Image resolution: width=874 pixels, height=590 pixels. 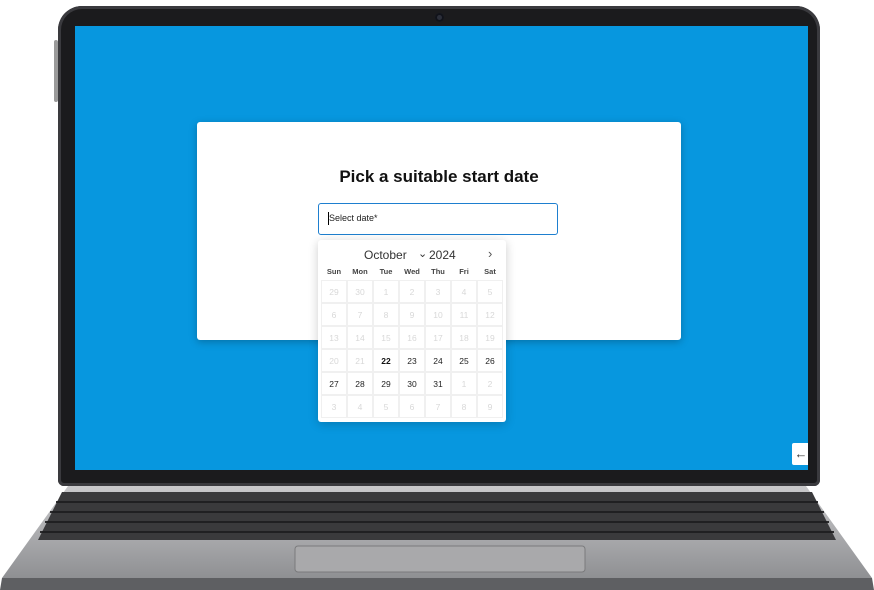 What do you see at coordinates (490, 337) in the screenshot?
I see `calendar-day: 19` at bounding box center [490, 337].